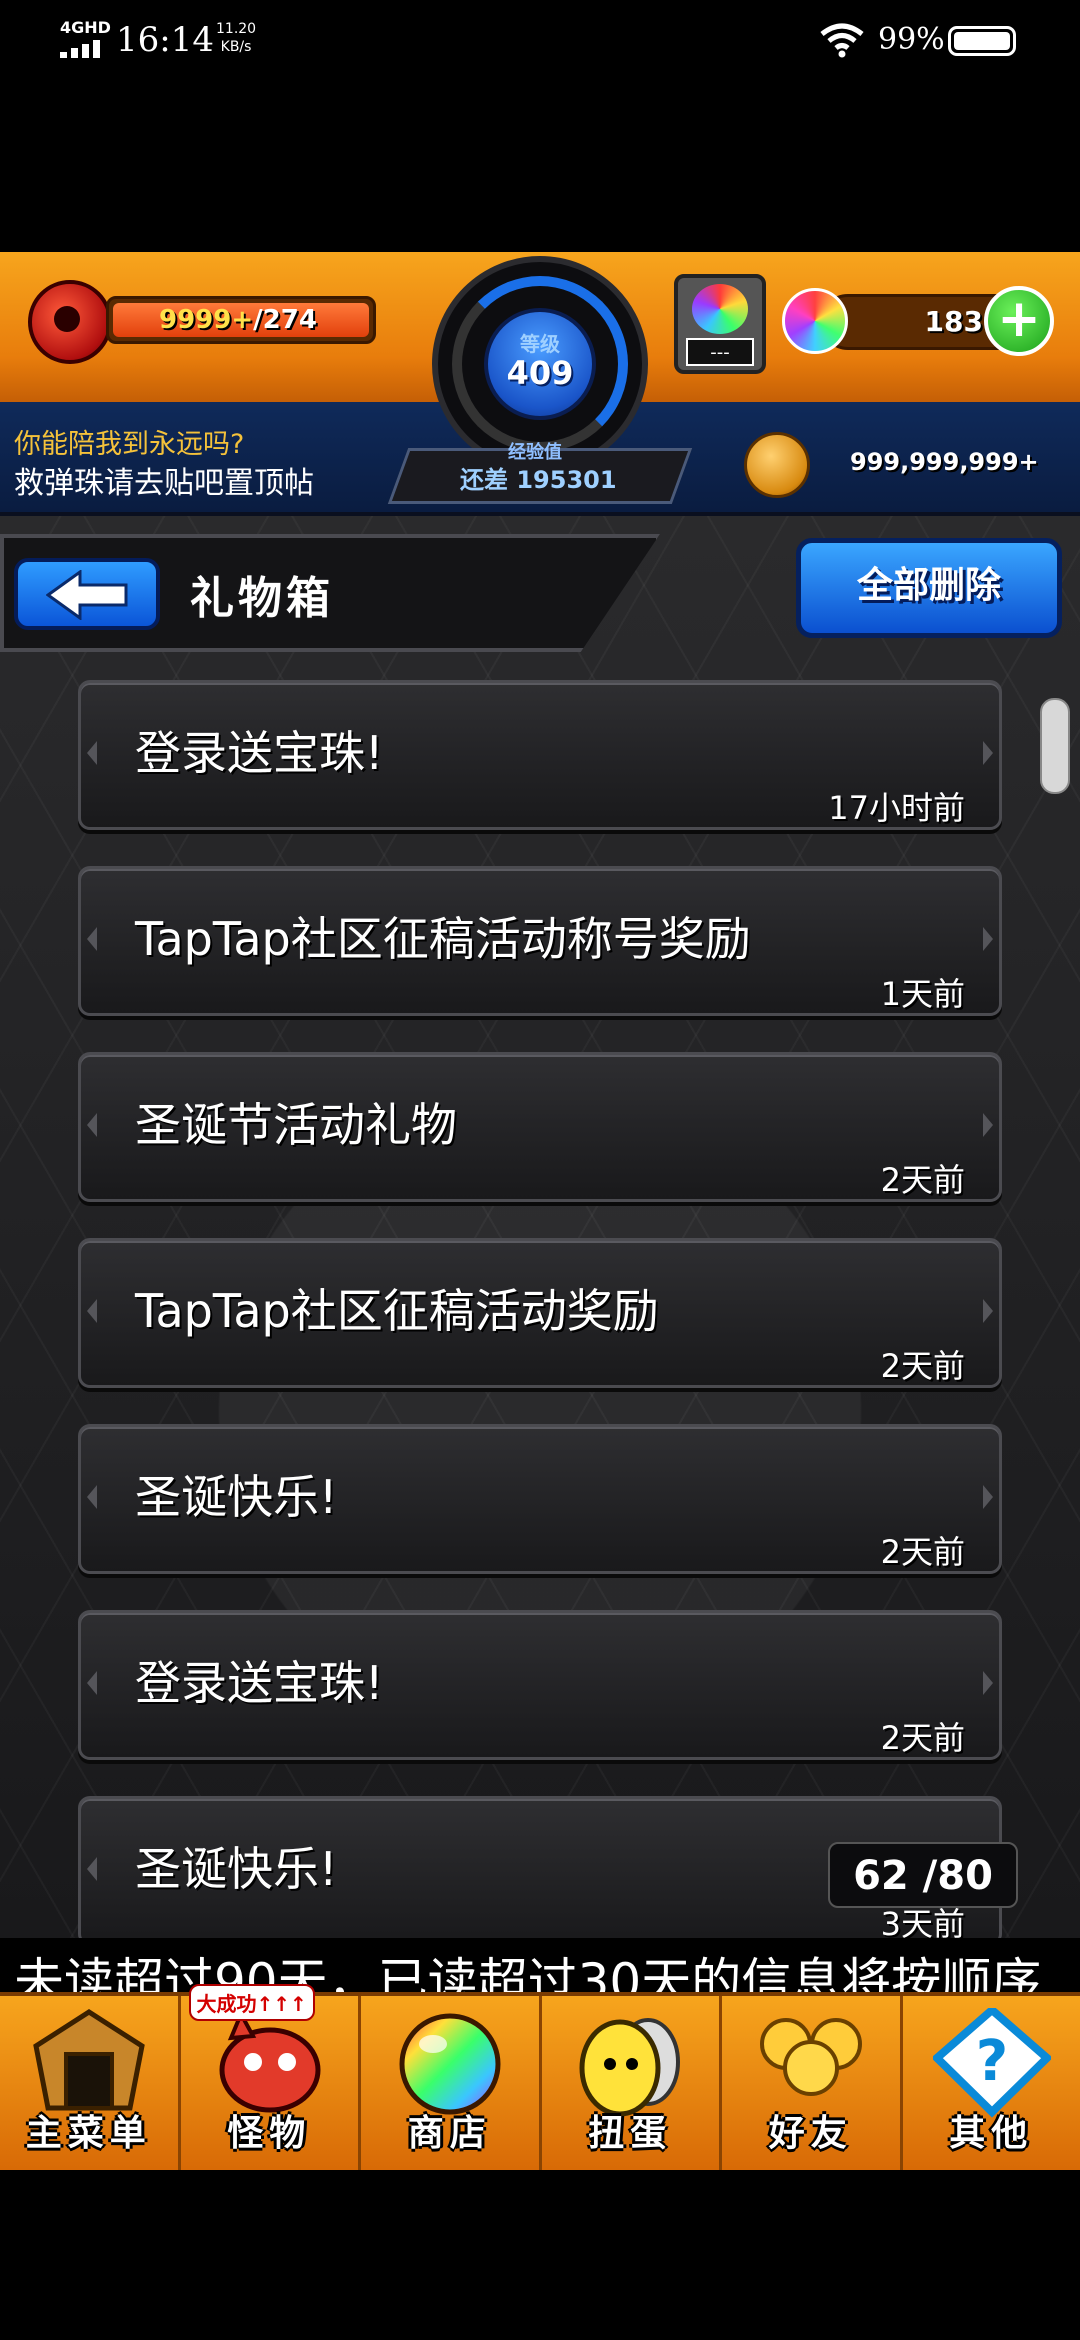 This screenshot has height=2340, width=1080. What do you see at coordinates (810, 2133) in the screenshot?
I see `nav-label: 好友` at bounding box center [810, 2133].